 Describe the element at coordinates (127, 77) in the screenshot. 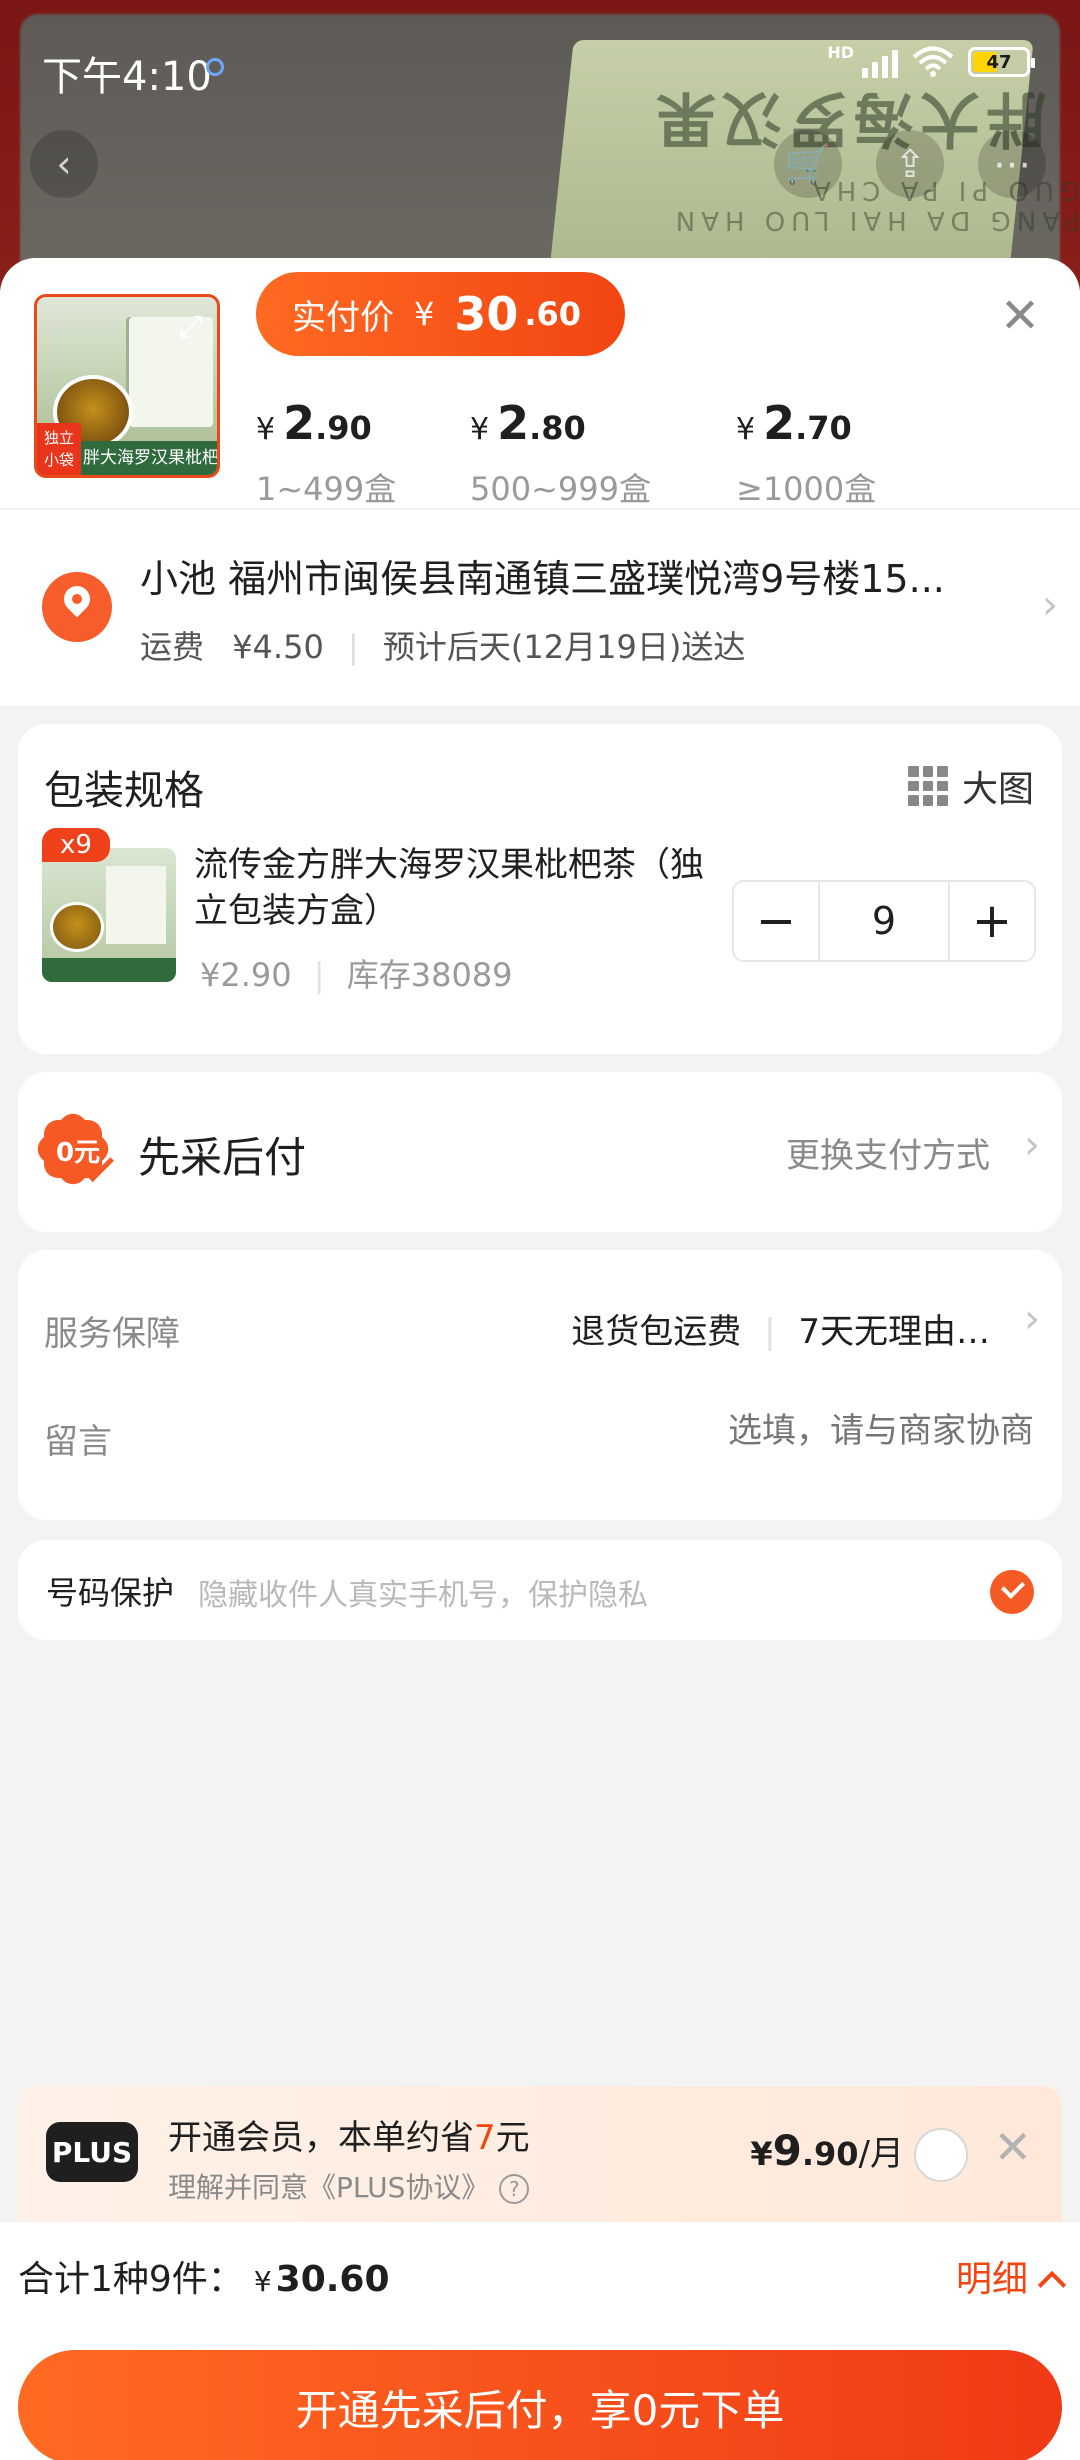

I see `status-time: 下午4:10` at that location.